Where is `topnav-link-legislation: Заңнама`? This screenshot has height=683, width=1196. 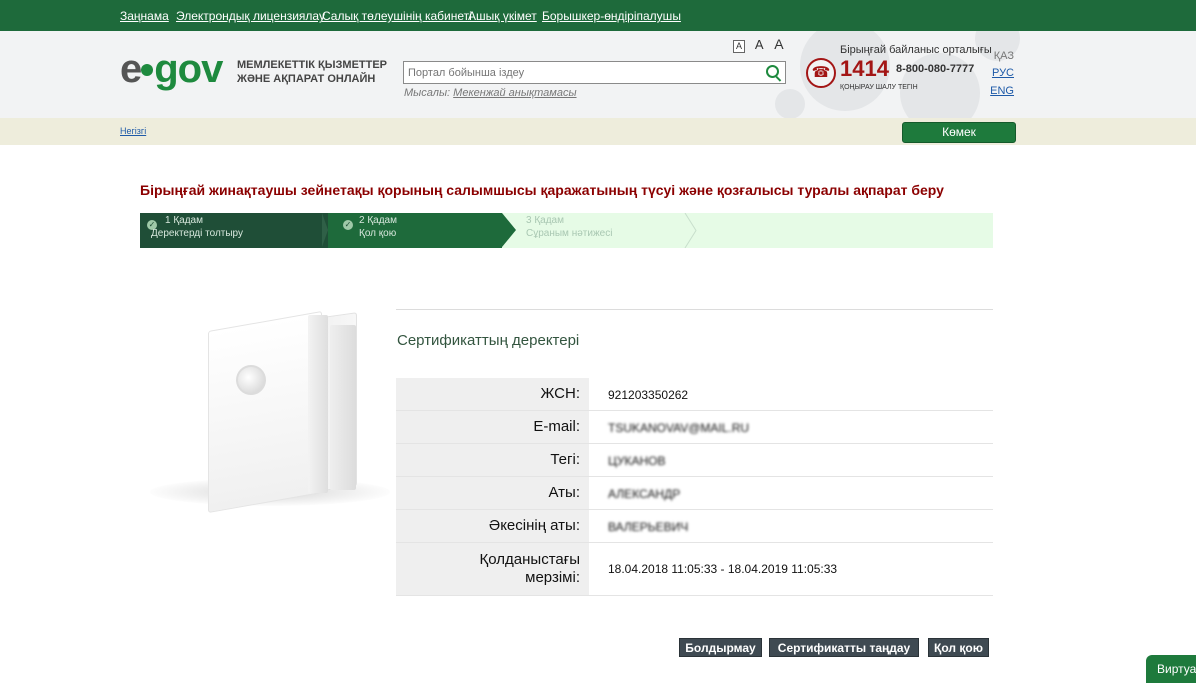 topnav-link-legislation: Заңнама is located at coordinates (144, 16).